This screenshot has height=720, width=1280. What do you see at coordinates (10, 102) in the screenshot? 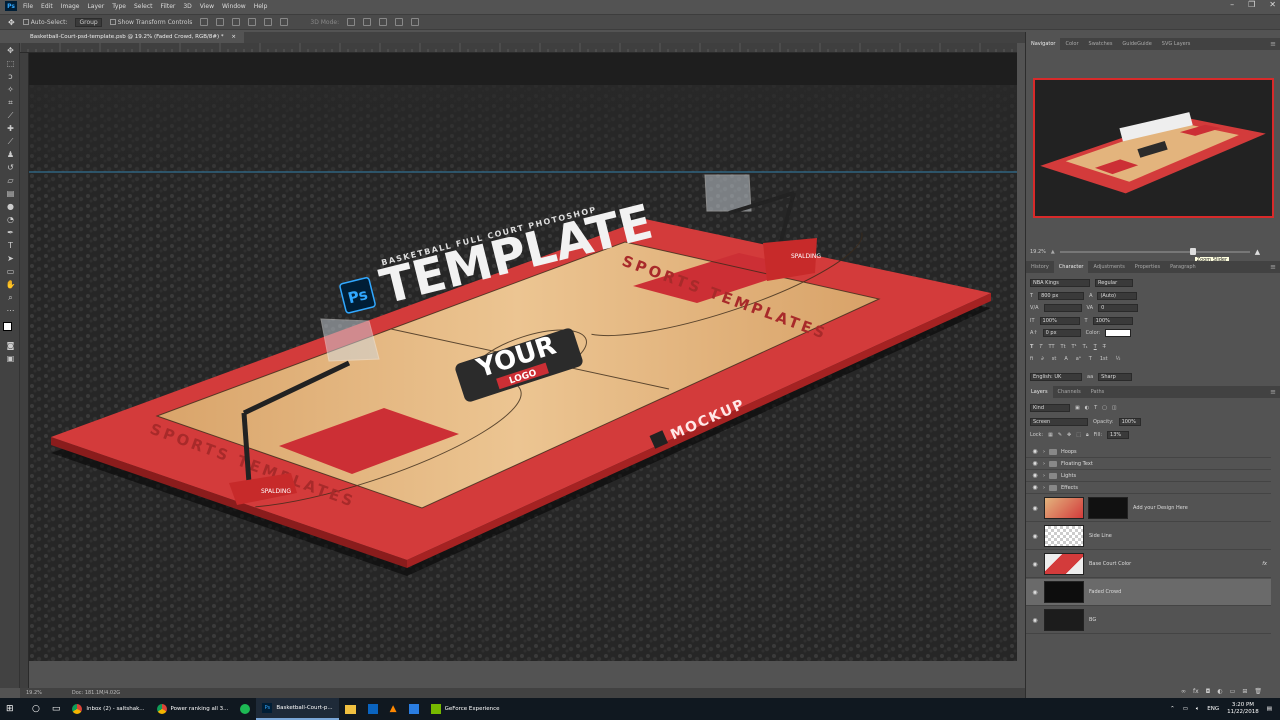
I see `crop-icon: ⌗` at bounding box center [10, 102].